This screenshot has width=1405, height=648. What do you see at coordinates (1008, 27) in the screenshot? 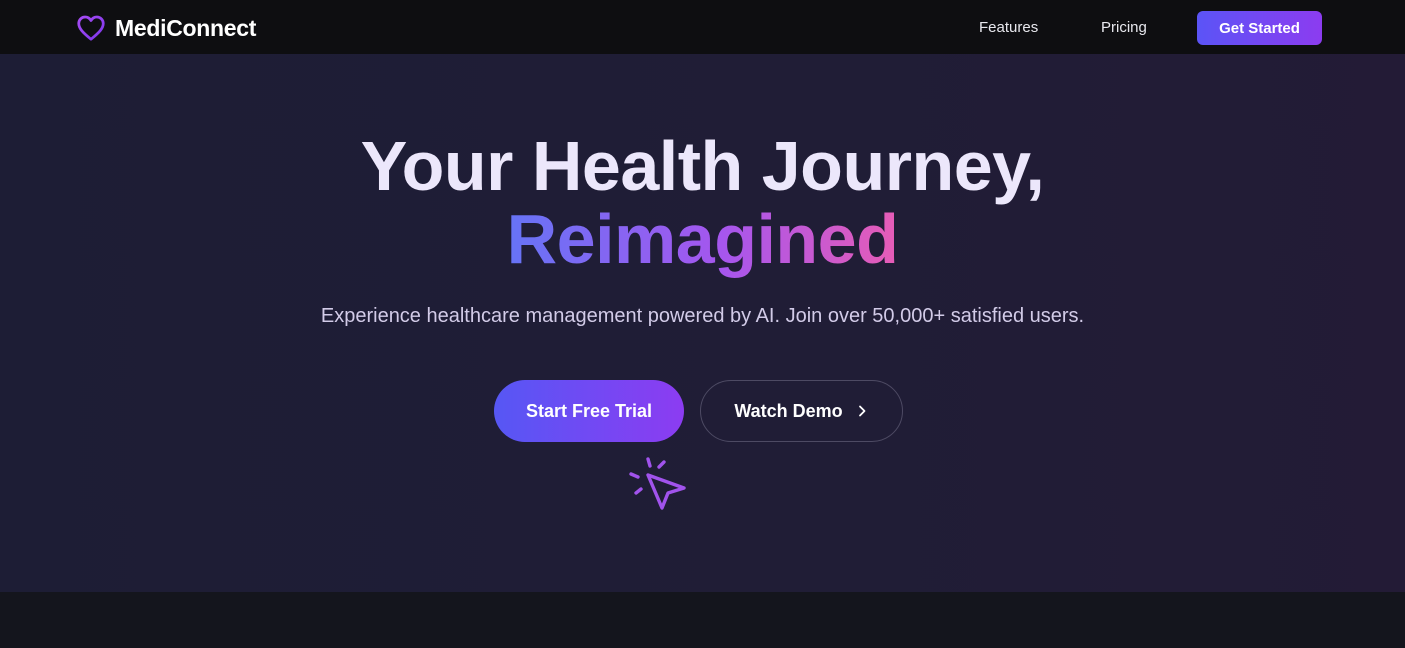
I see `nav-link-features: Features` at bounding box center [1008, 27].